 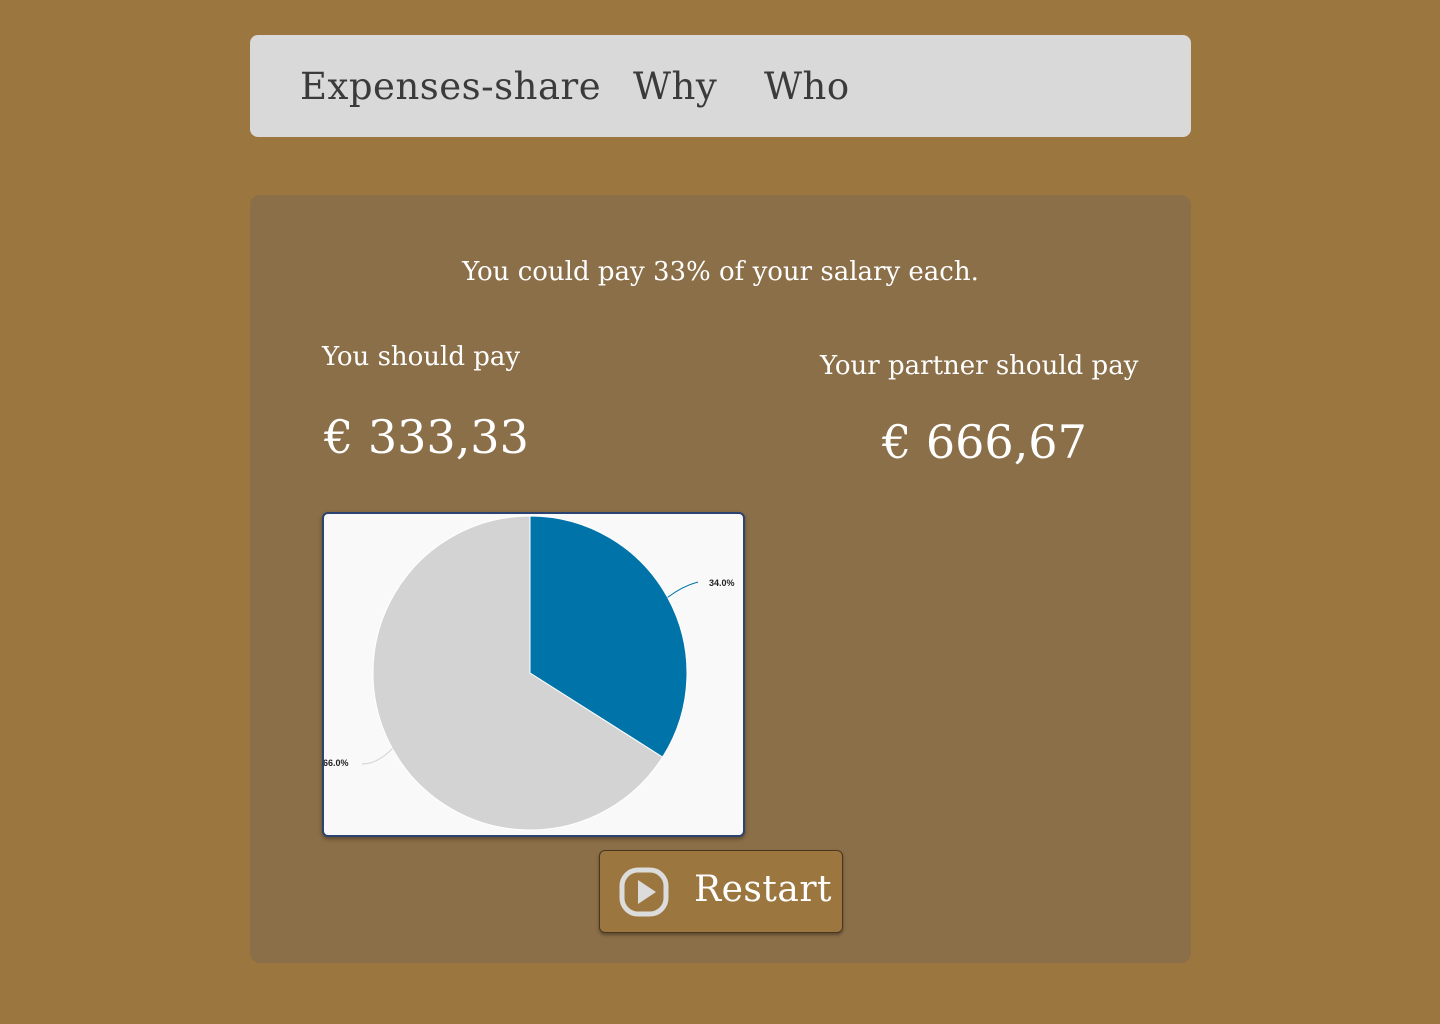 What do you see at coordinates (720, 272) in the screenshot?
I see `summary-text: You could pay 33% of your salary each.` at bounding box center [720, 272].